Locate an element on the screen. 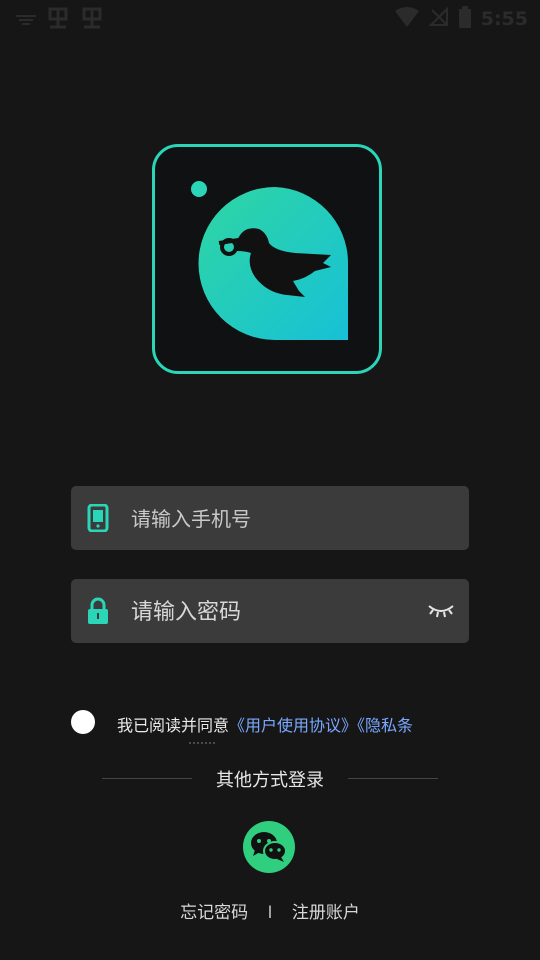  status-right: 5:55 is located at coordinates (461, 19).